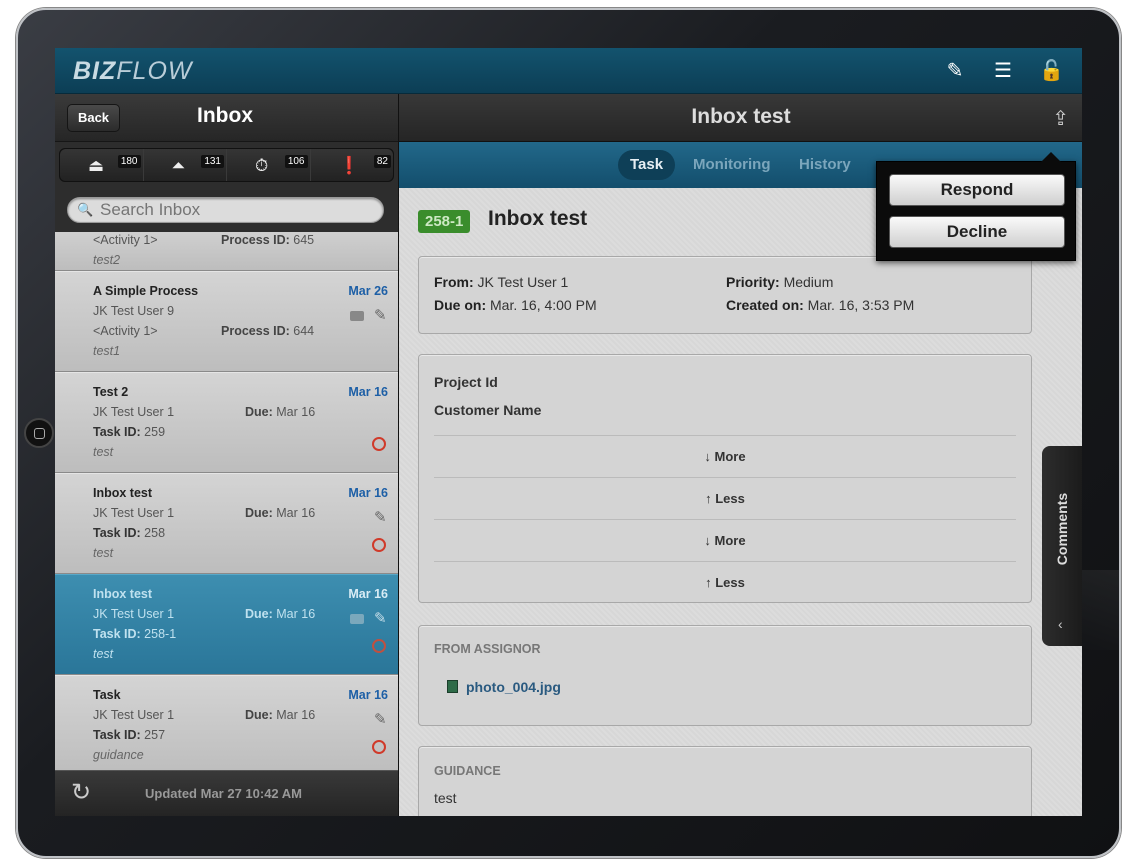 This screenshot has width=1137, height=868. I want to click on bizflow-logo: BIZFLOW, so click(133, 71).